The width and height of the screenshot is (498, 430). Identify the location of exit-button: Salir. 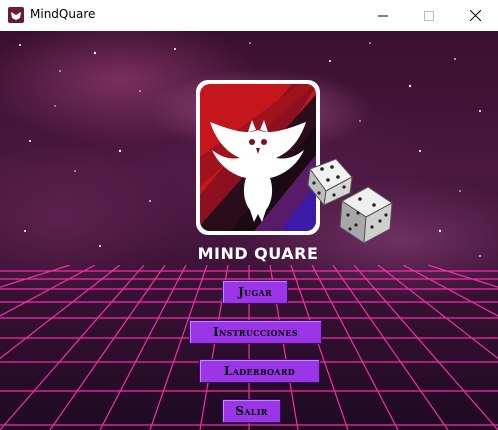
(251, 411).